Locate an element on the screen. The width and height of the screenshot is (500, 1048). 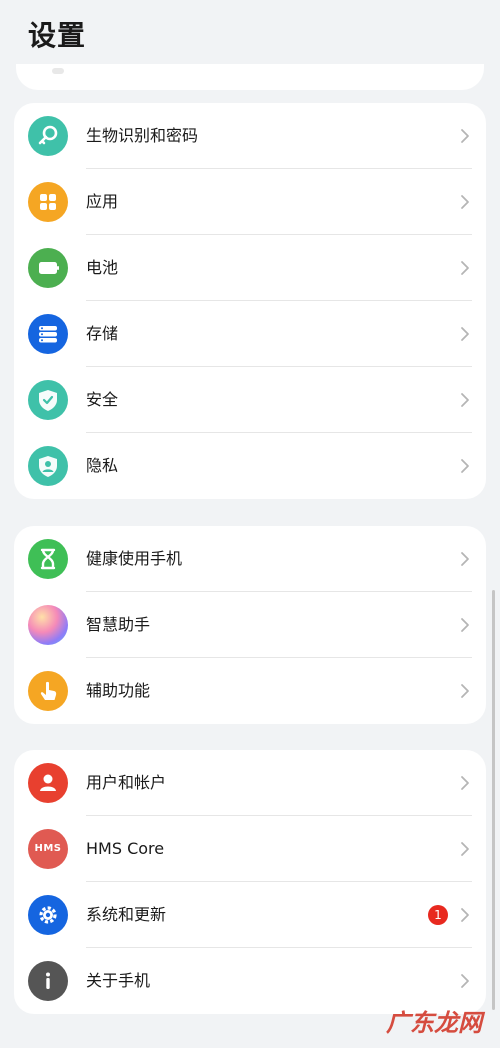
info-icon is located at coordinates (48, 981).